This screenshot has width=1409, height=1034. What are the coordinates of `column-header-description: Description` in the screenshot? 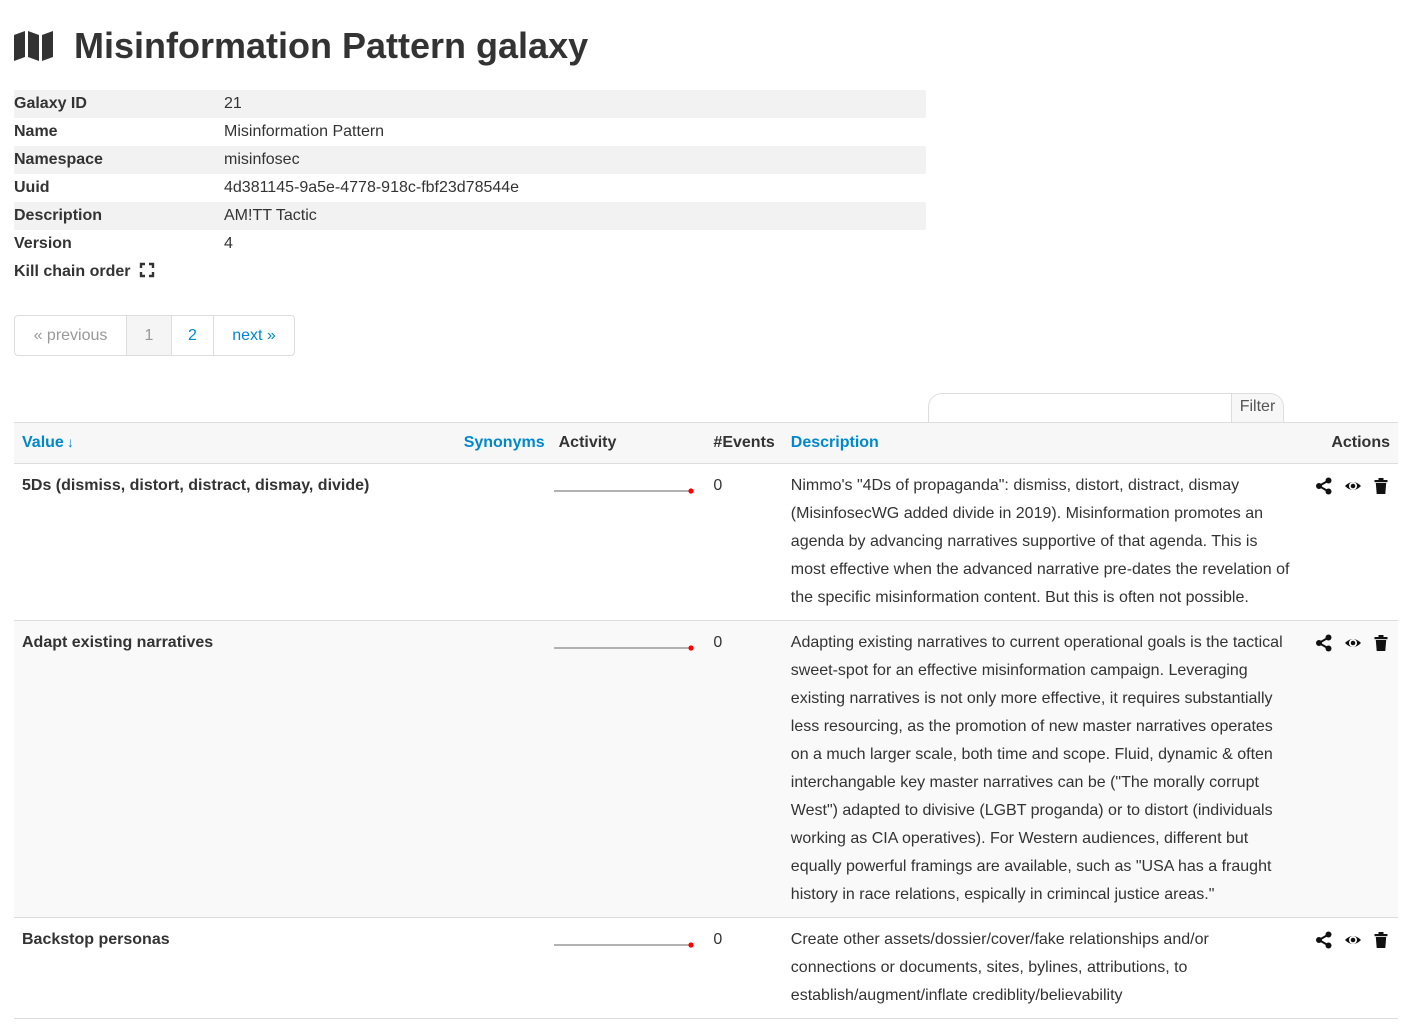 It's located at (1042, 443).